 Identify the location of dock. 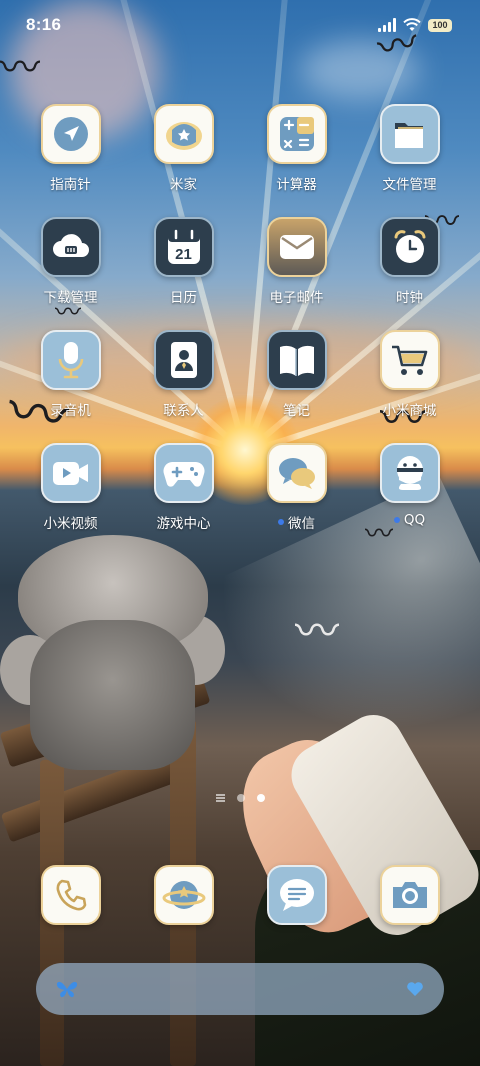
(240, 896).